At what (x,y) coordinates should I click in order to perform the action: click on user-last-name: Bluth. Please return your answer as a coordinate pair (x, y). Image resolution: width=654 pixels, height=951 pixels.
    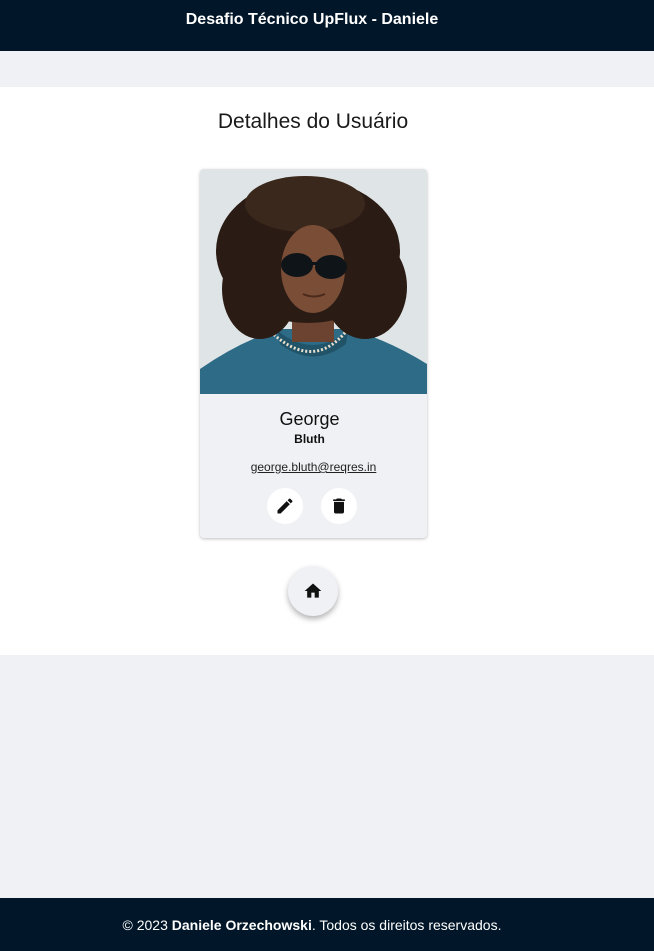
    Looking at the image, I should click on (309, 439).